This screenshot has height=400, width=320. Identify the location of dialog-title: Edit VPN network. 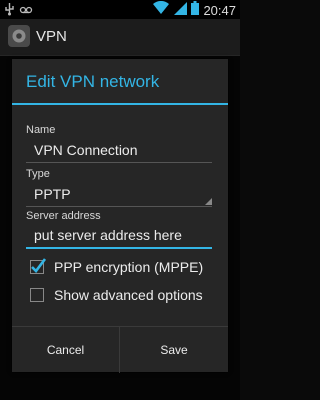
(93, 81).